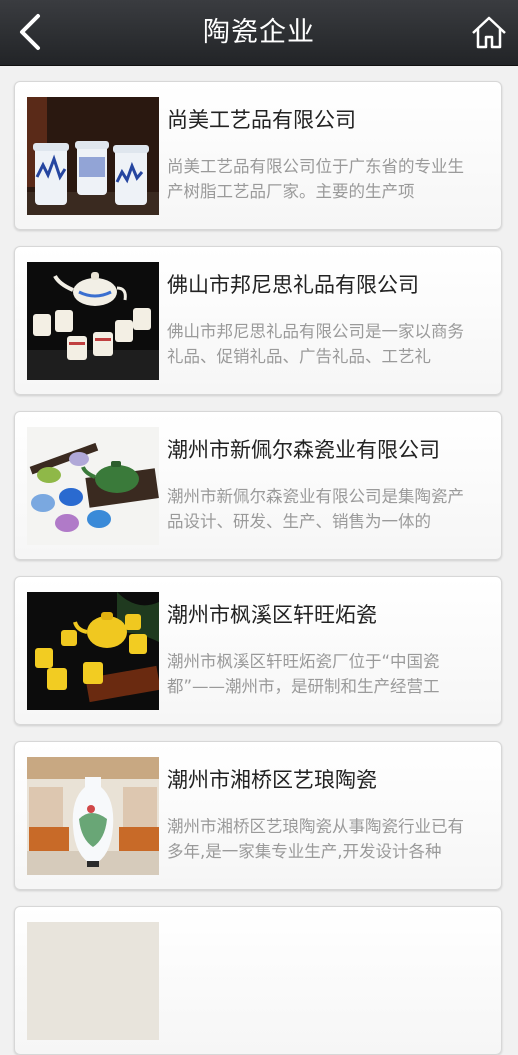  I want to click on page-title: 陶瓷企业, so click(259, 32).